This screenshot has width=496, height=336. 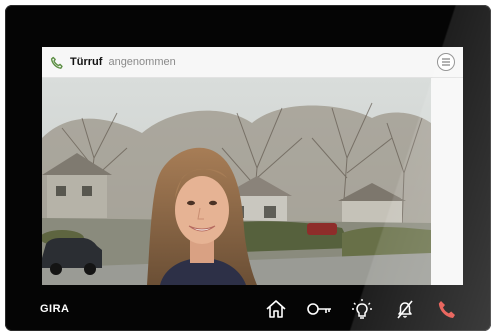 I want to click on hang-up-icon, so click(x=446, y=309).